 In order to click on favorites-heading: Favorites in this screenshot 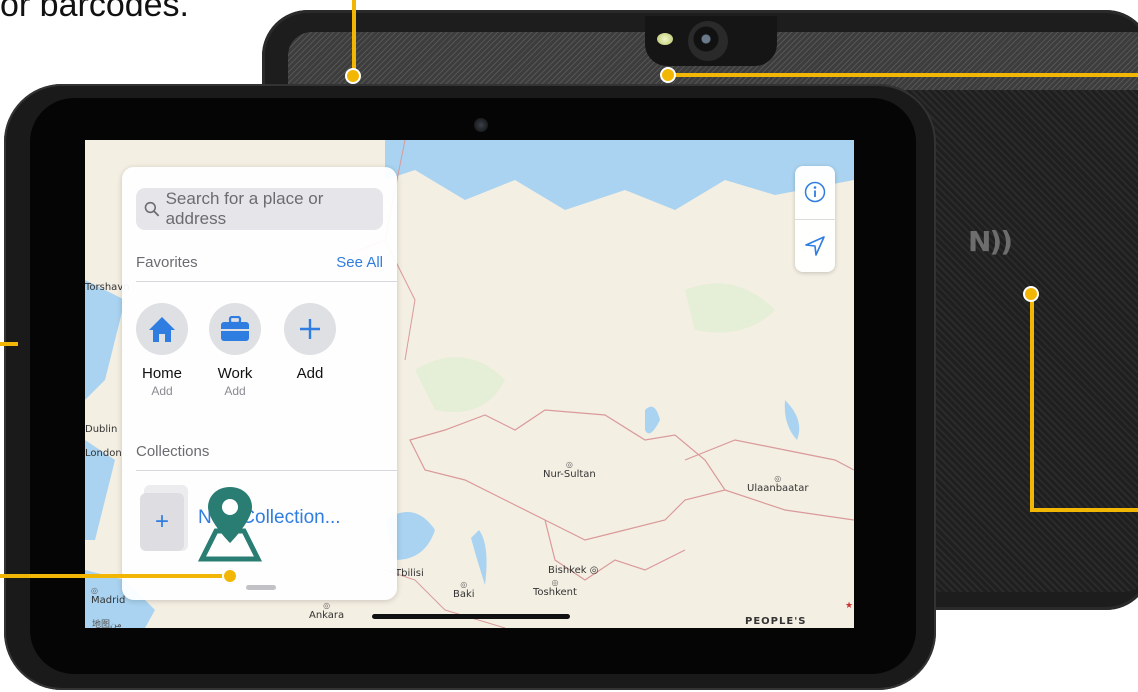, I will do `click(167, 262)`.